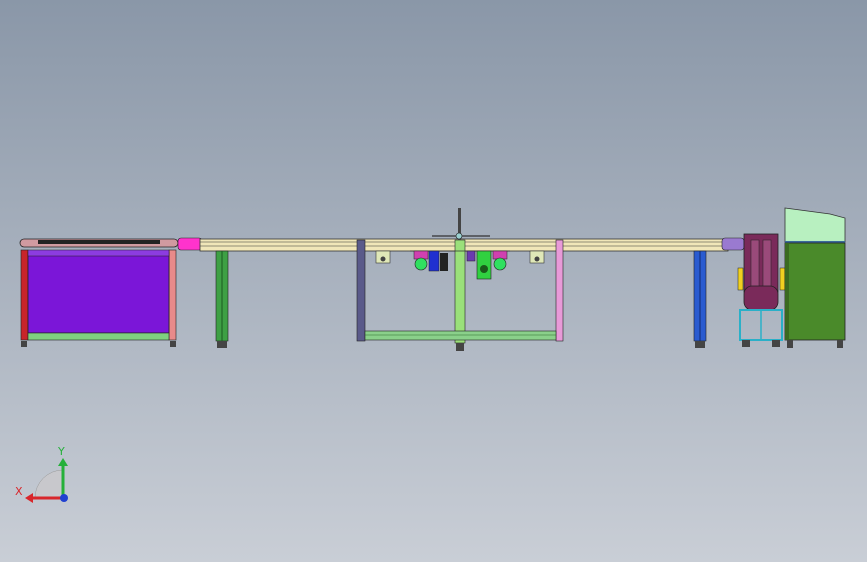 The width and height of the screenshot is (867, 566). What do you see at coordinates (484, 269) in the screenshot?
I see `tool-dial` at bounding box center [484, 269].